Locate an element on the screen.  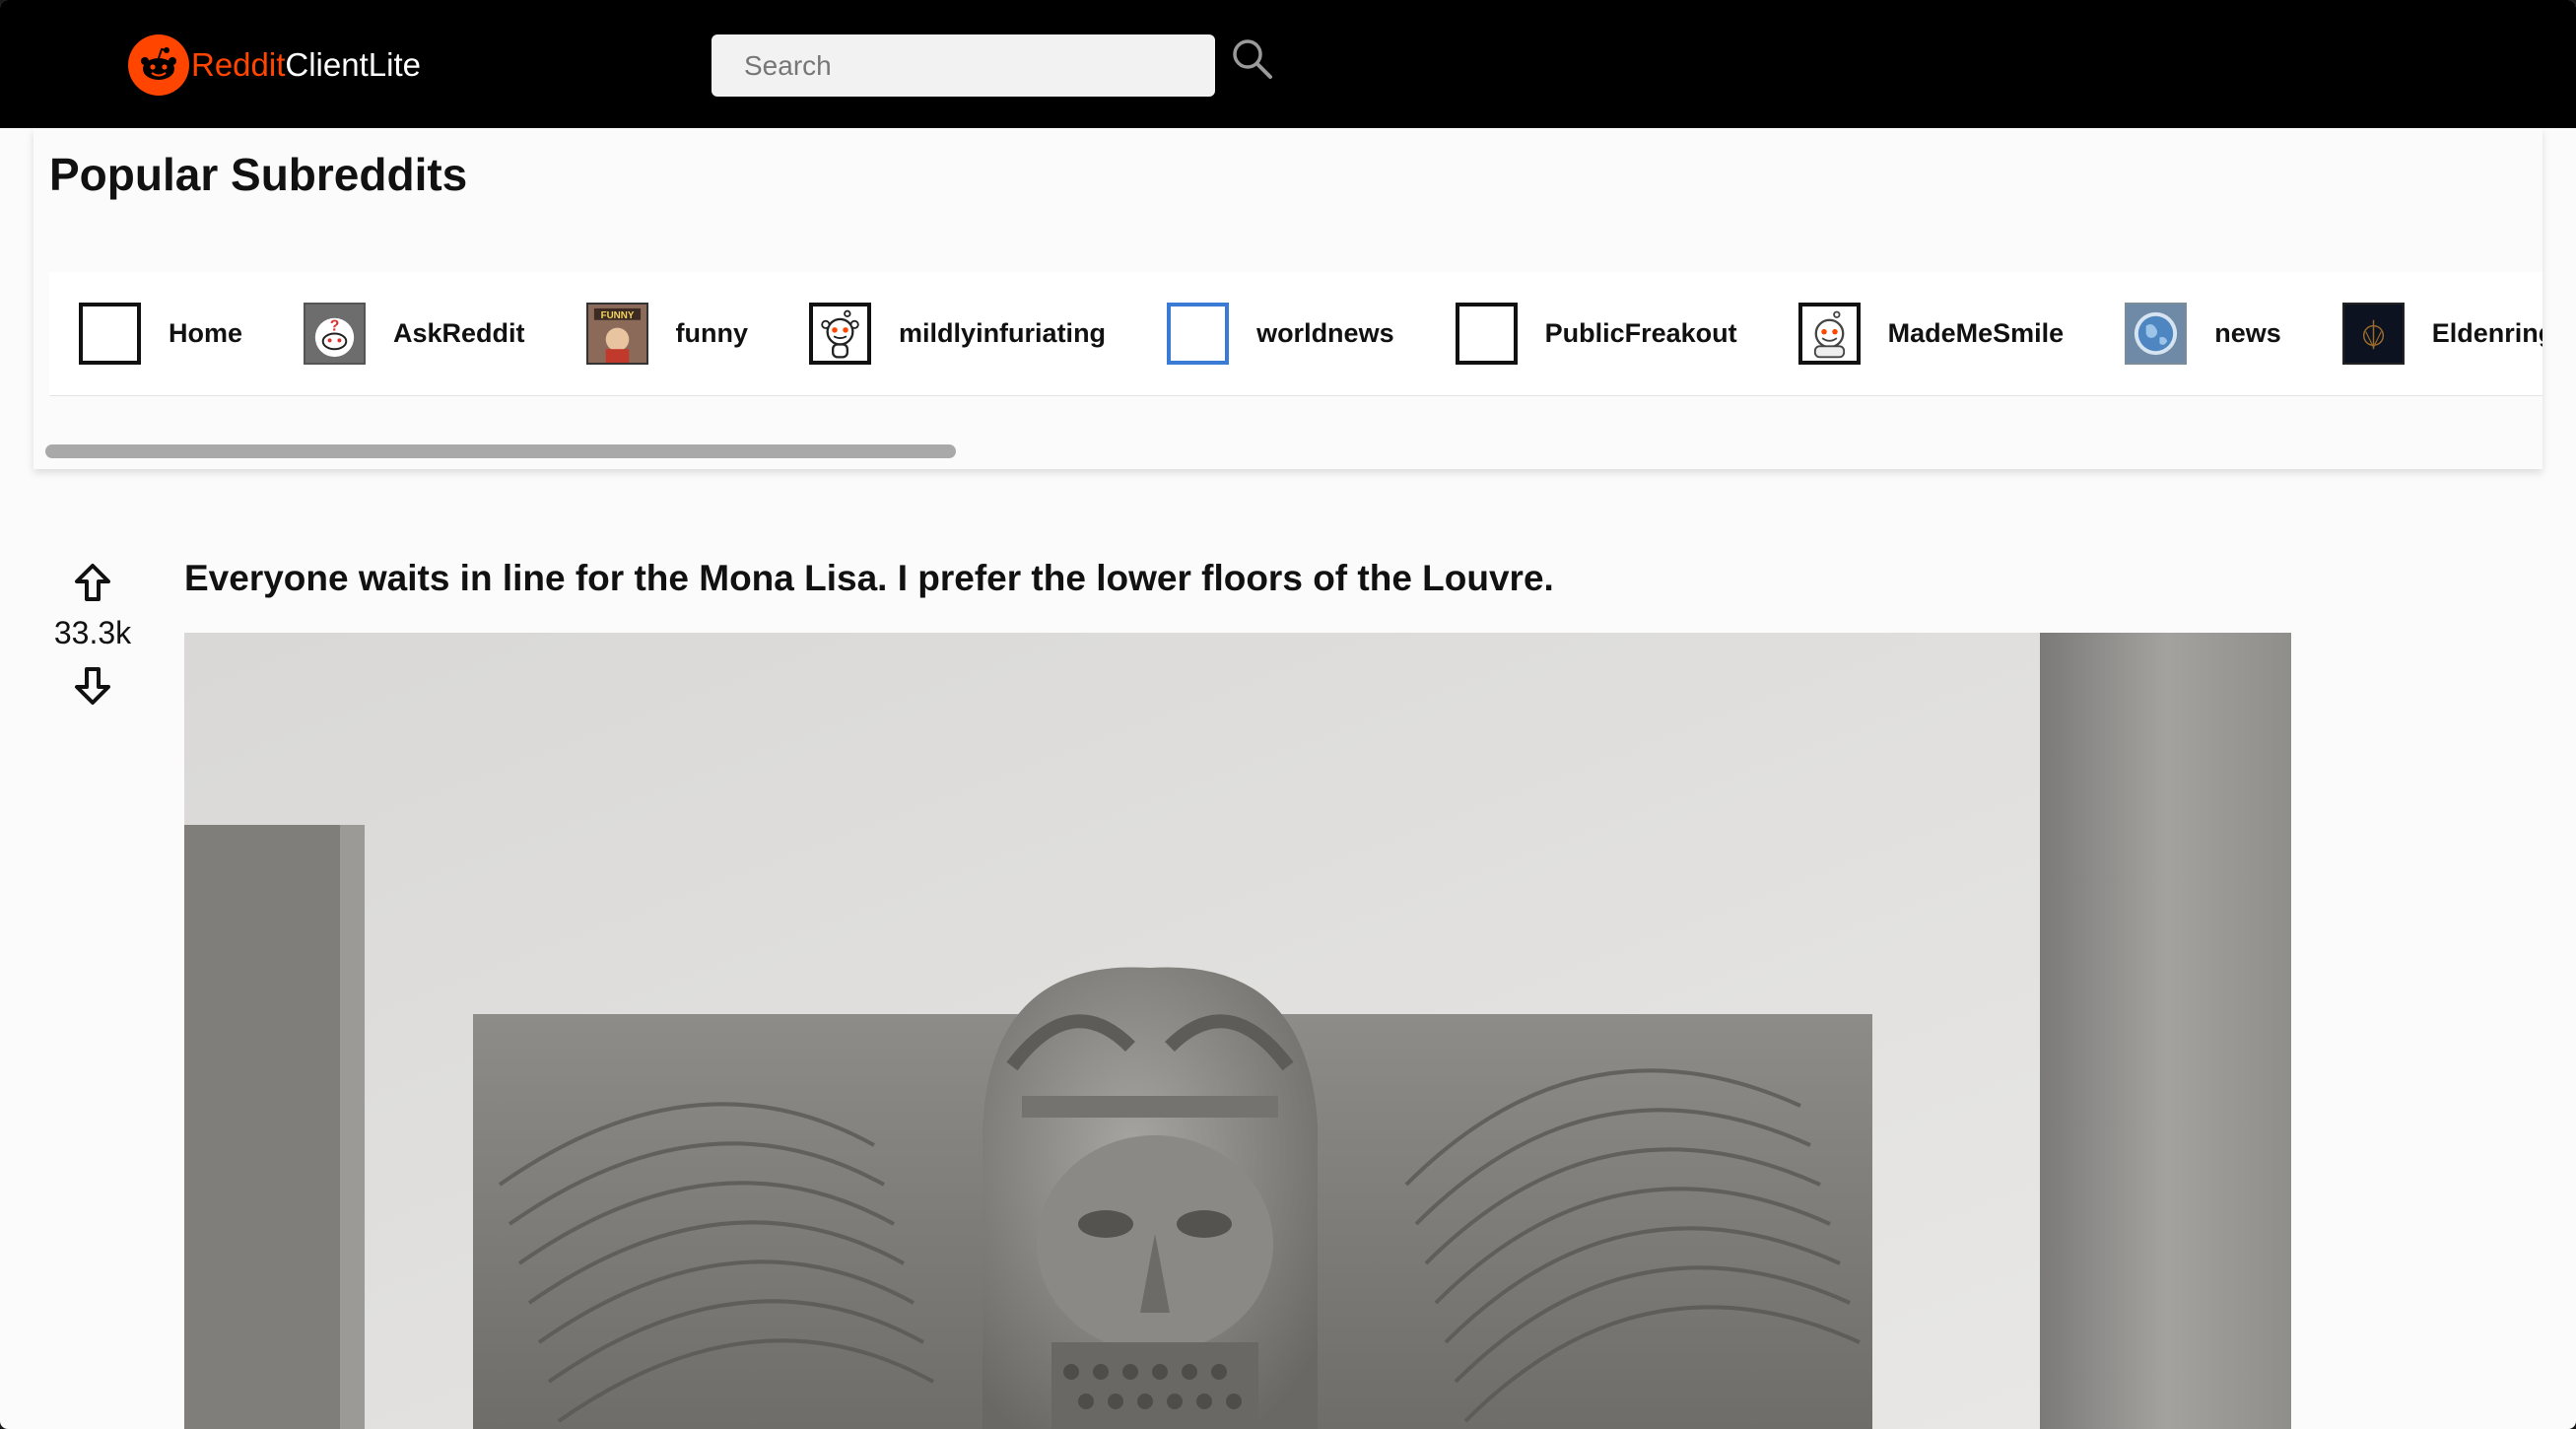
upvote-button is located at coordinates (92, 583).